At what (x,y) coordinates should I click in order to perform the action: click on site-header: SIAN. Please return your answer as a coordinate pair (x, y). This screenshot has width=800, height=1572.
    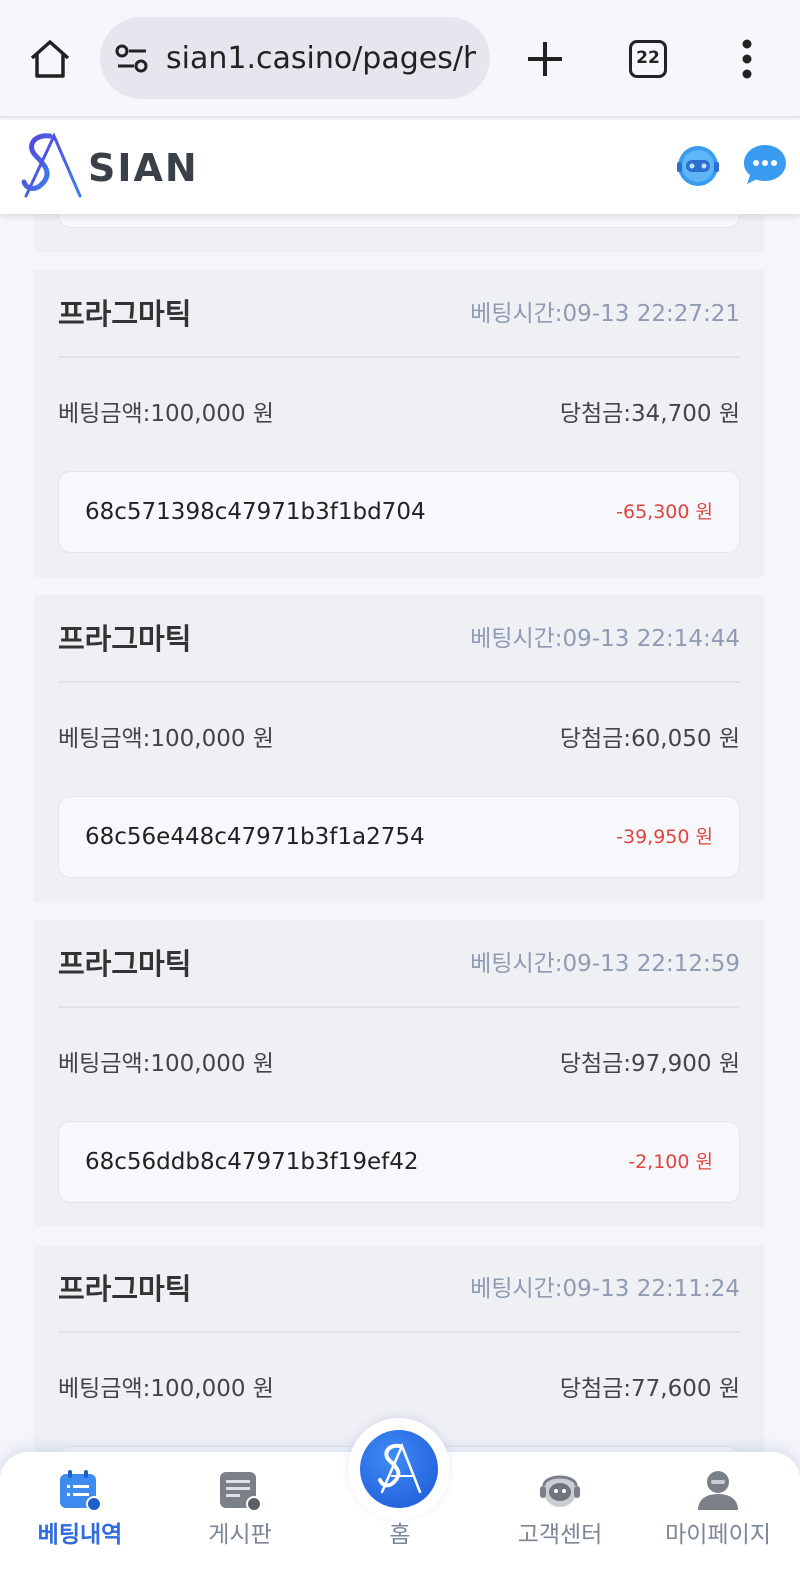
    Looking at the image, I should click on (400, 167).